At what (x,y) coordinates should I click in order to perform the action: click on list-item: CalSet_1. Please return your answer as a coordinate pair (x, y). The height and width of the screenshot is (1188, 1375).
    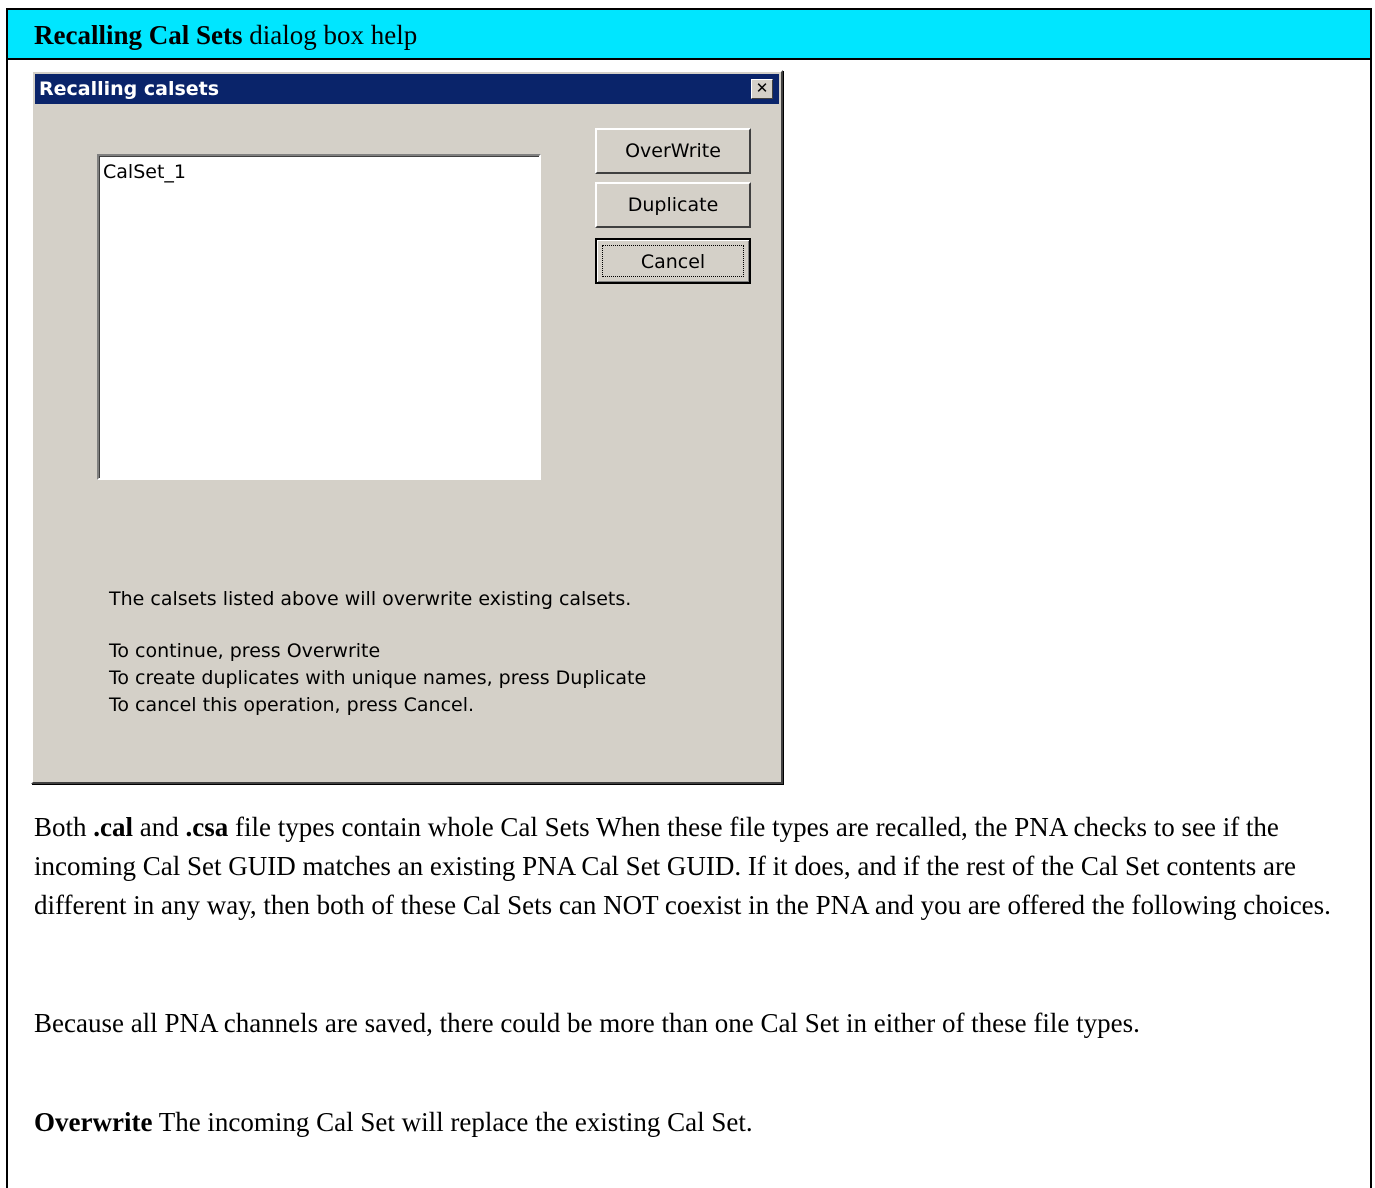
    Looking at the image, I should click on (319, 172).